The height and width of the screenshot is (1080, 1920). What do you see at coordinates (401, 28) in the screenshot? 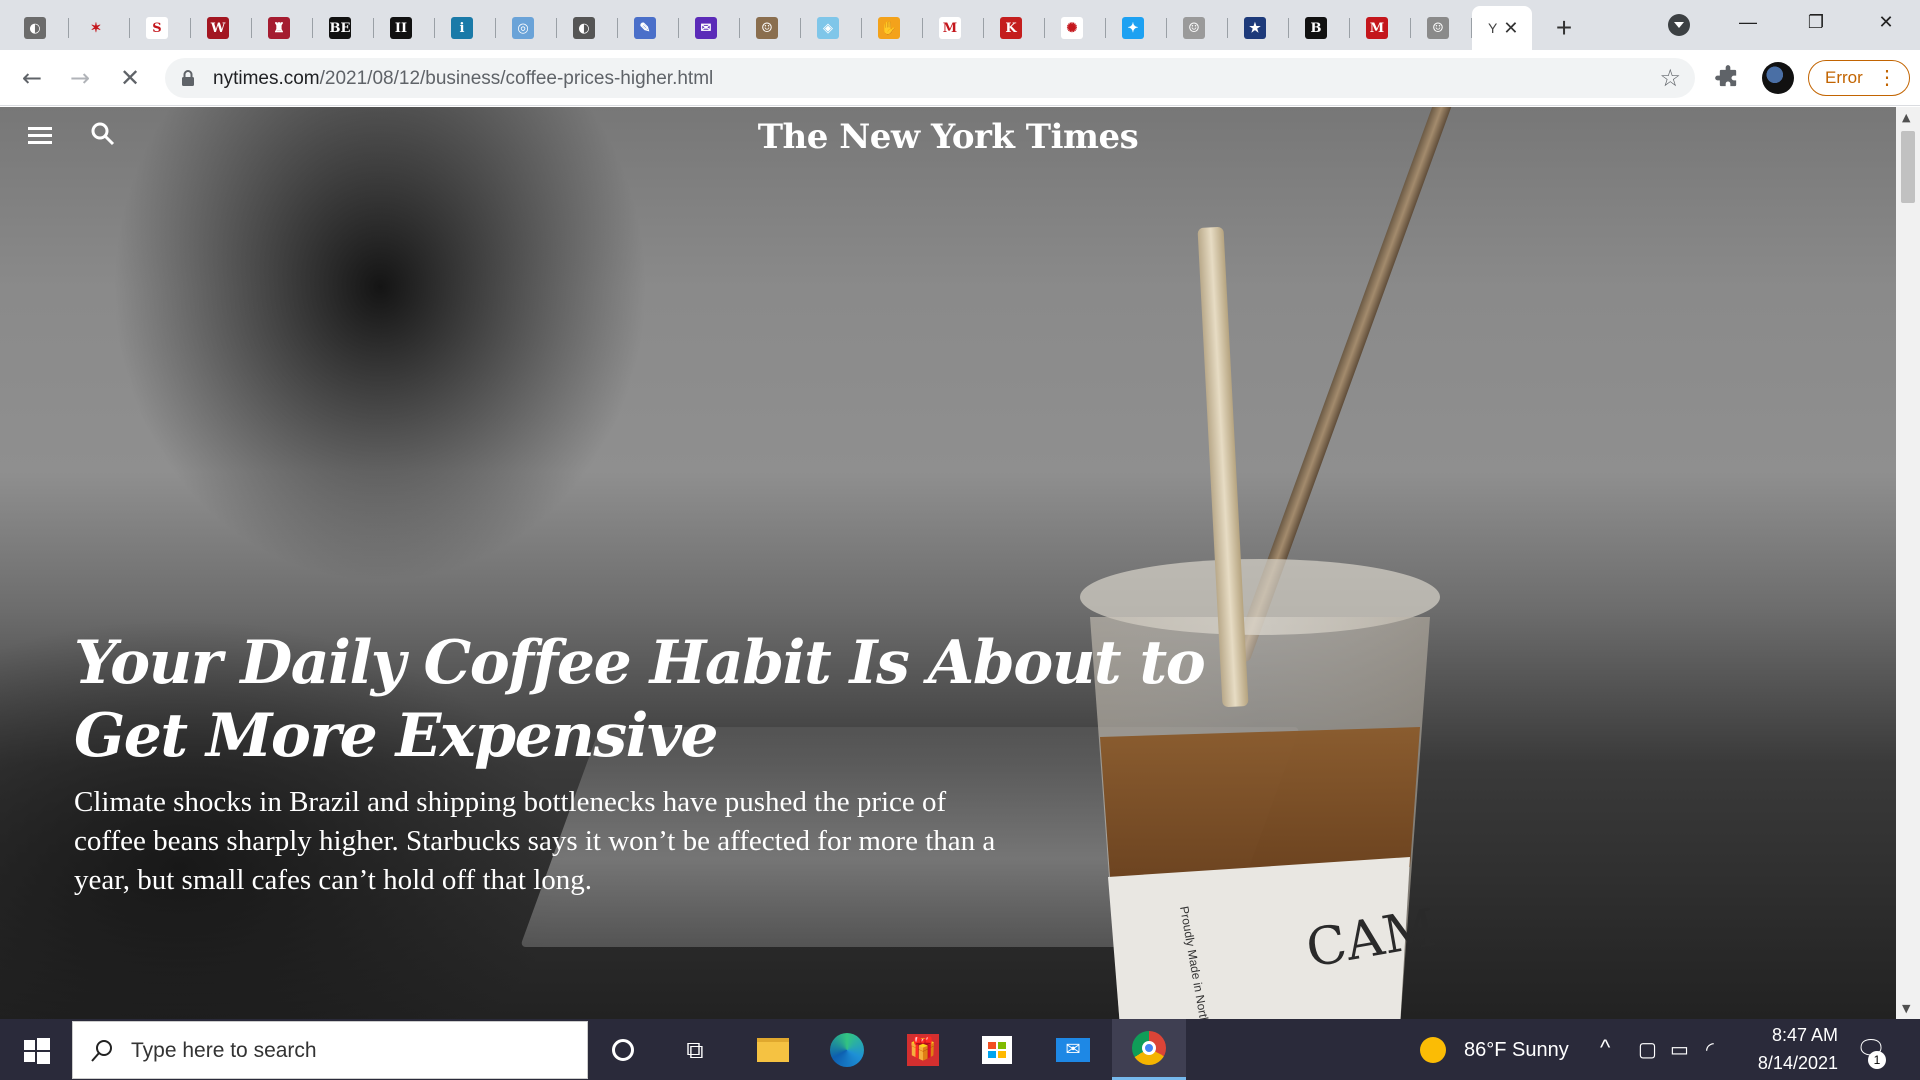
I see `ii-icon: II` at bounding box center [401, 28].